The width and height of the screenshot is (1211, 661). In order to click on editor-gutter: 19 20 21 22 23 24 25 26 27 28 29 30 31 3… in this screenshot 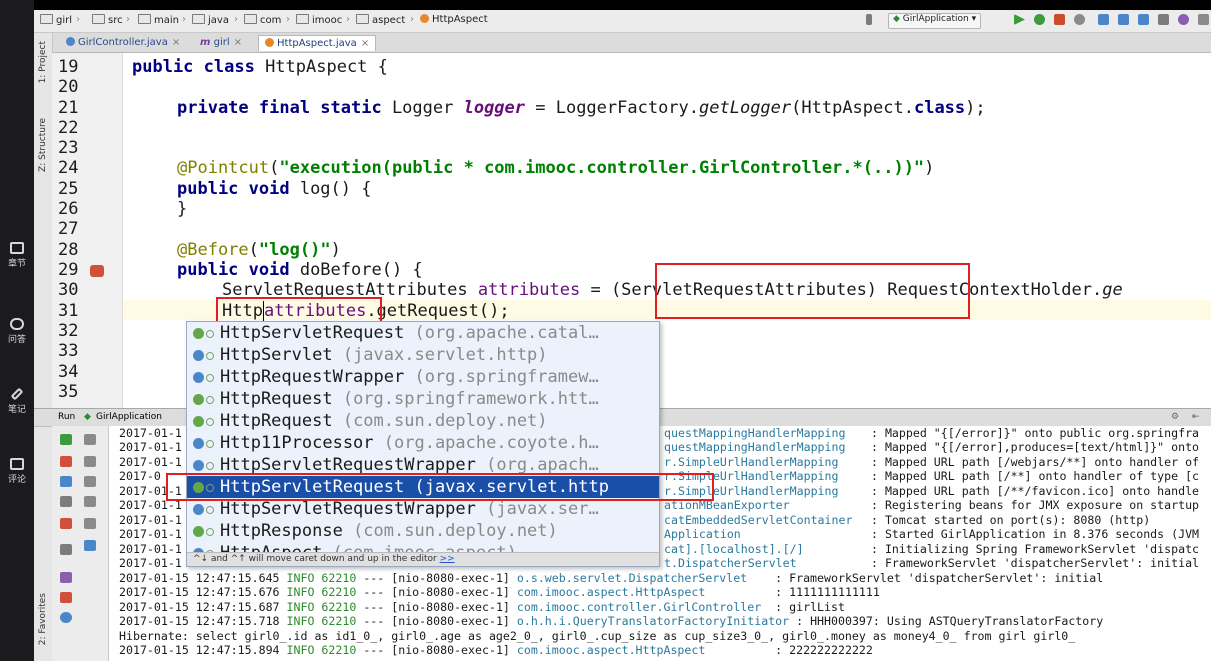, I will do `click(87, 230)`.